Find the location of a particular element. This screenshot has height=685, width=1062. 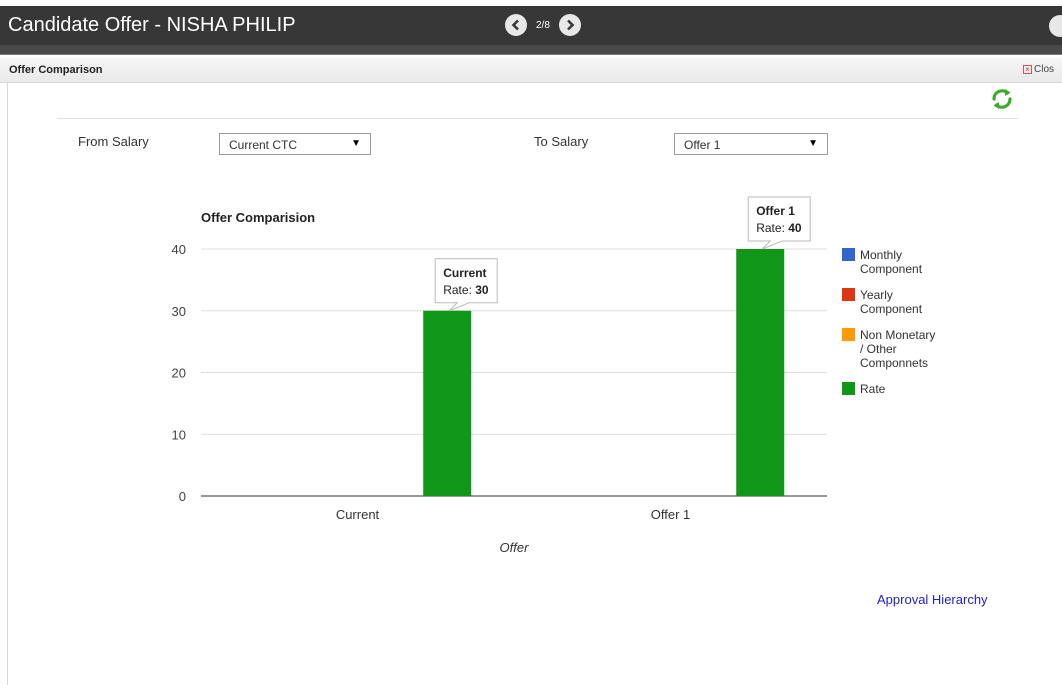

legend-label: Non Monetary / Other Componnets is located at coordinates (897, 349).